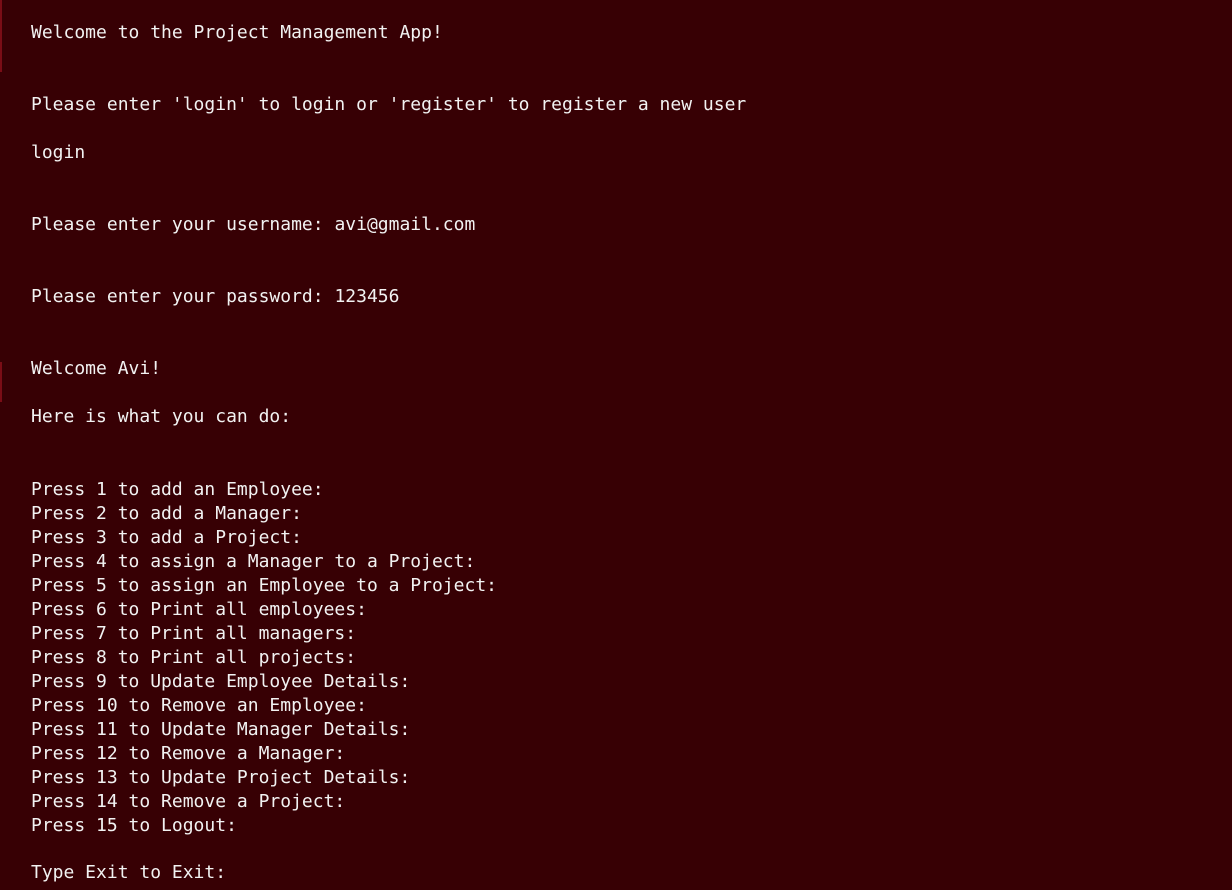  I want to click on menu-option: Press 9 to Update Employee Details:, so click(221, 681).